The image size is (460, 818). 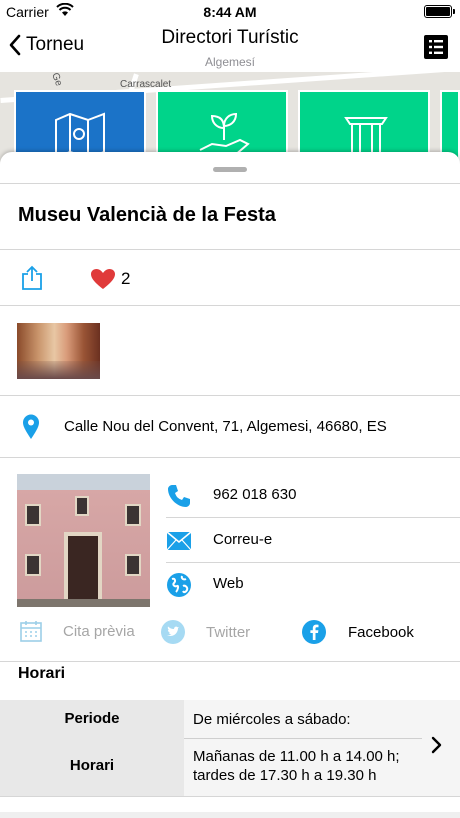 I want to click on list-menu-button, so click(x=436, y=47).